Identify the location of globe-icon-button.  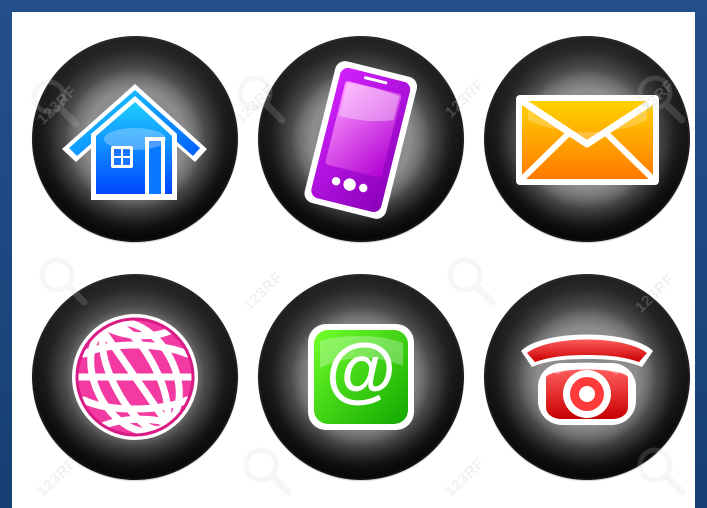
(135, 377).